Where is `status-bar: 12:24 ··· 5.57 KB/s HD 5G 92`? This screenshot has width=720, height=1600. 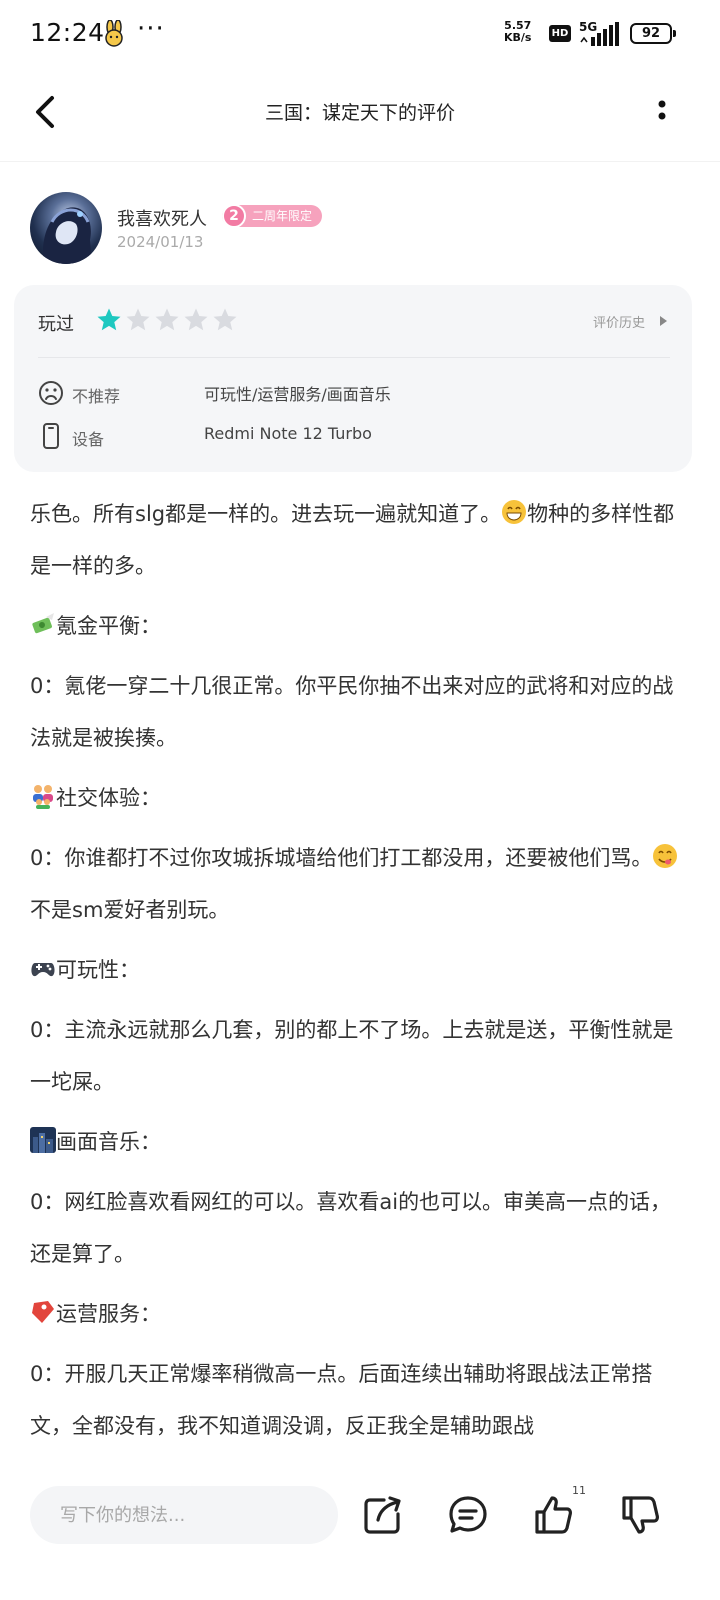
status-bar: 12:24 ··· 5.57 KB/s HD 5G 92 is located at coordinates (360, 33).